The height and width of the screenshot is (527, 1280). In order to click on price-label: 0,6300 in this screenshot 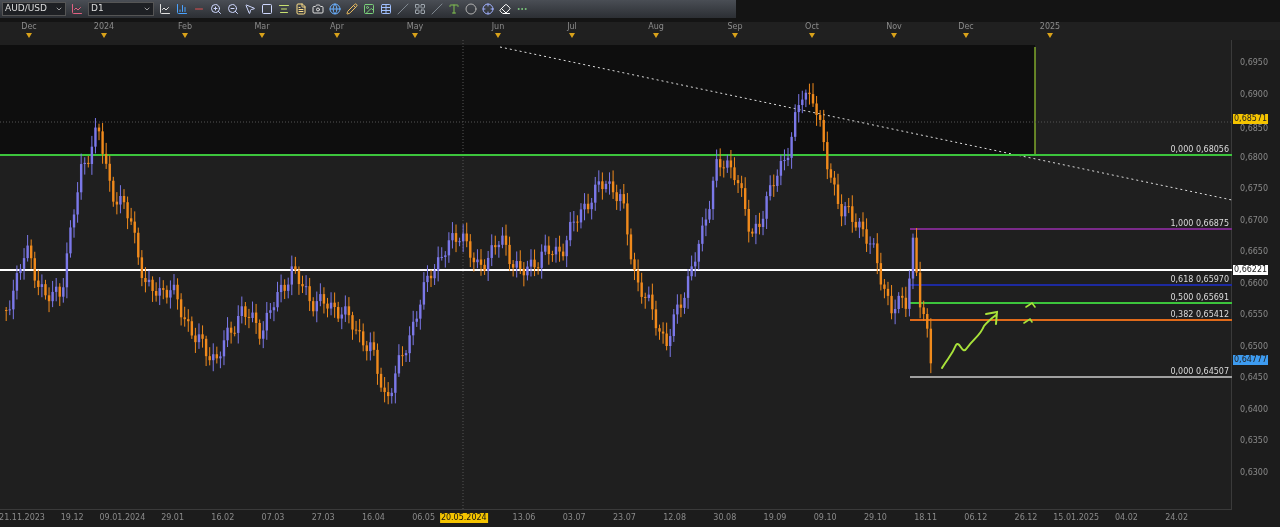, I will do `click(1254, 472)`.